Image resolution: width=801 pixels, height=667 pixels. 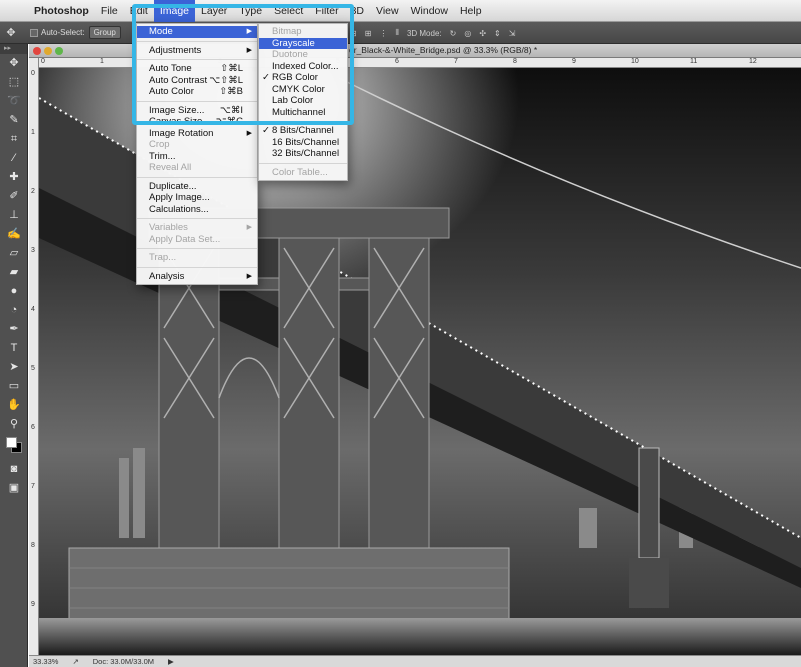 I want to click on distribute-icon: ⦀, so click(x=397, y=33).